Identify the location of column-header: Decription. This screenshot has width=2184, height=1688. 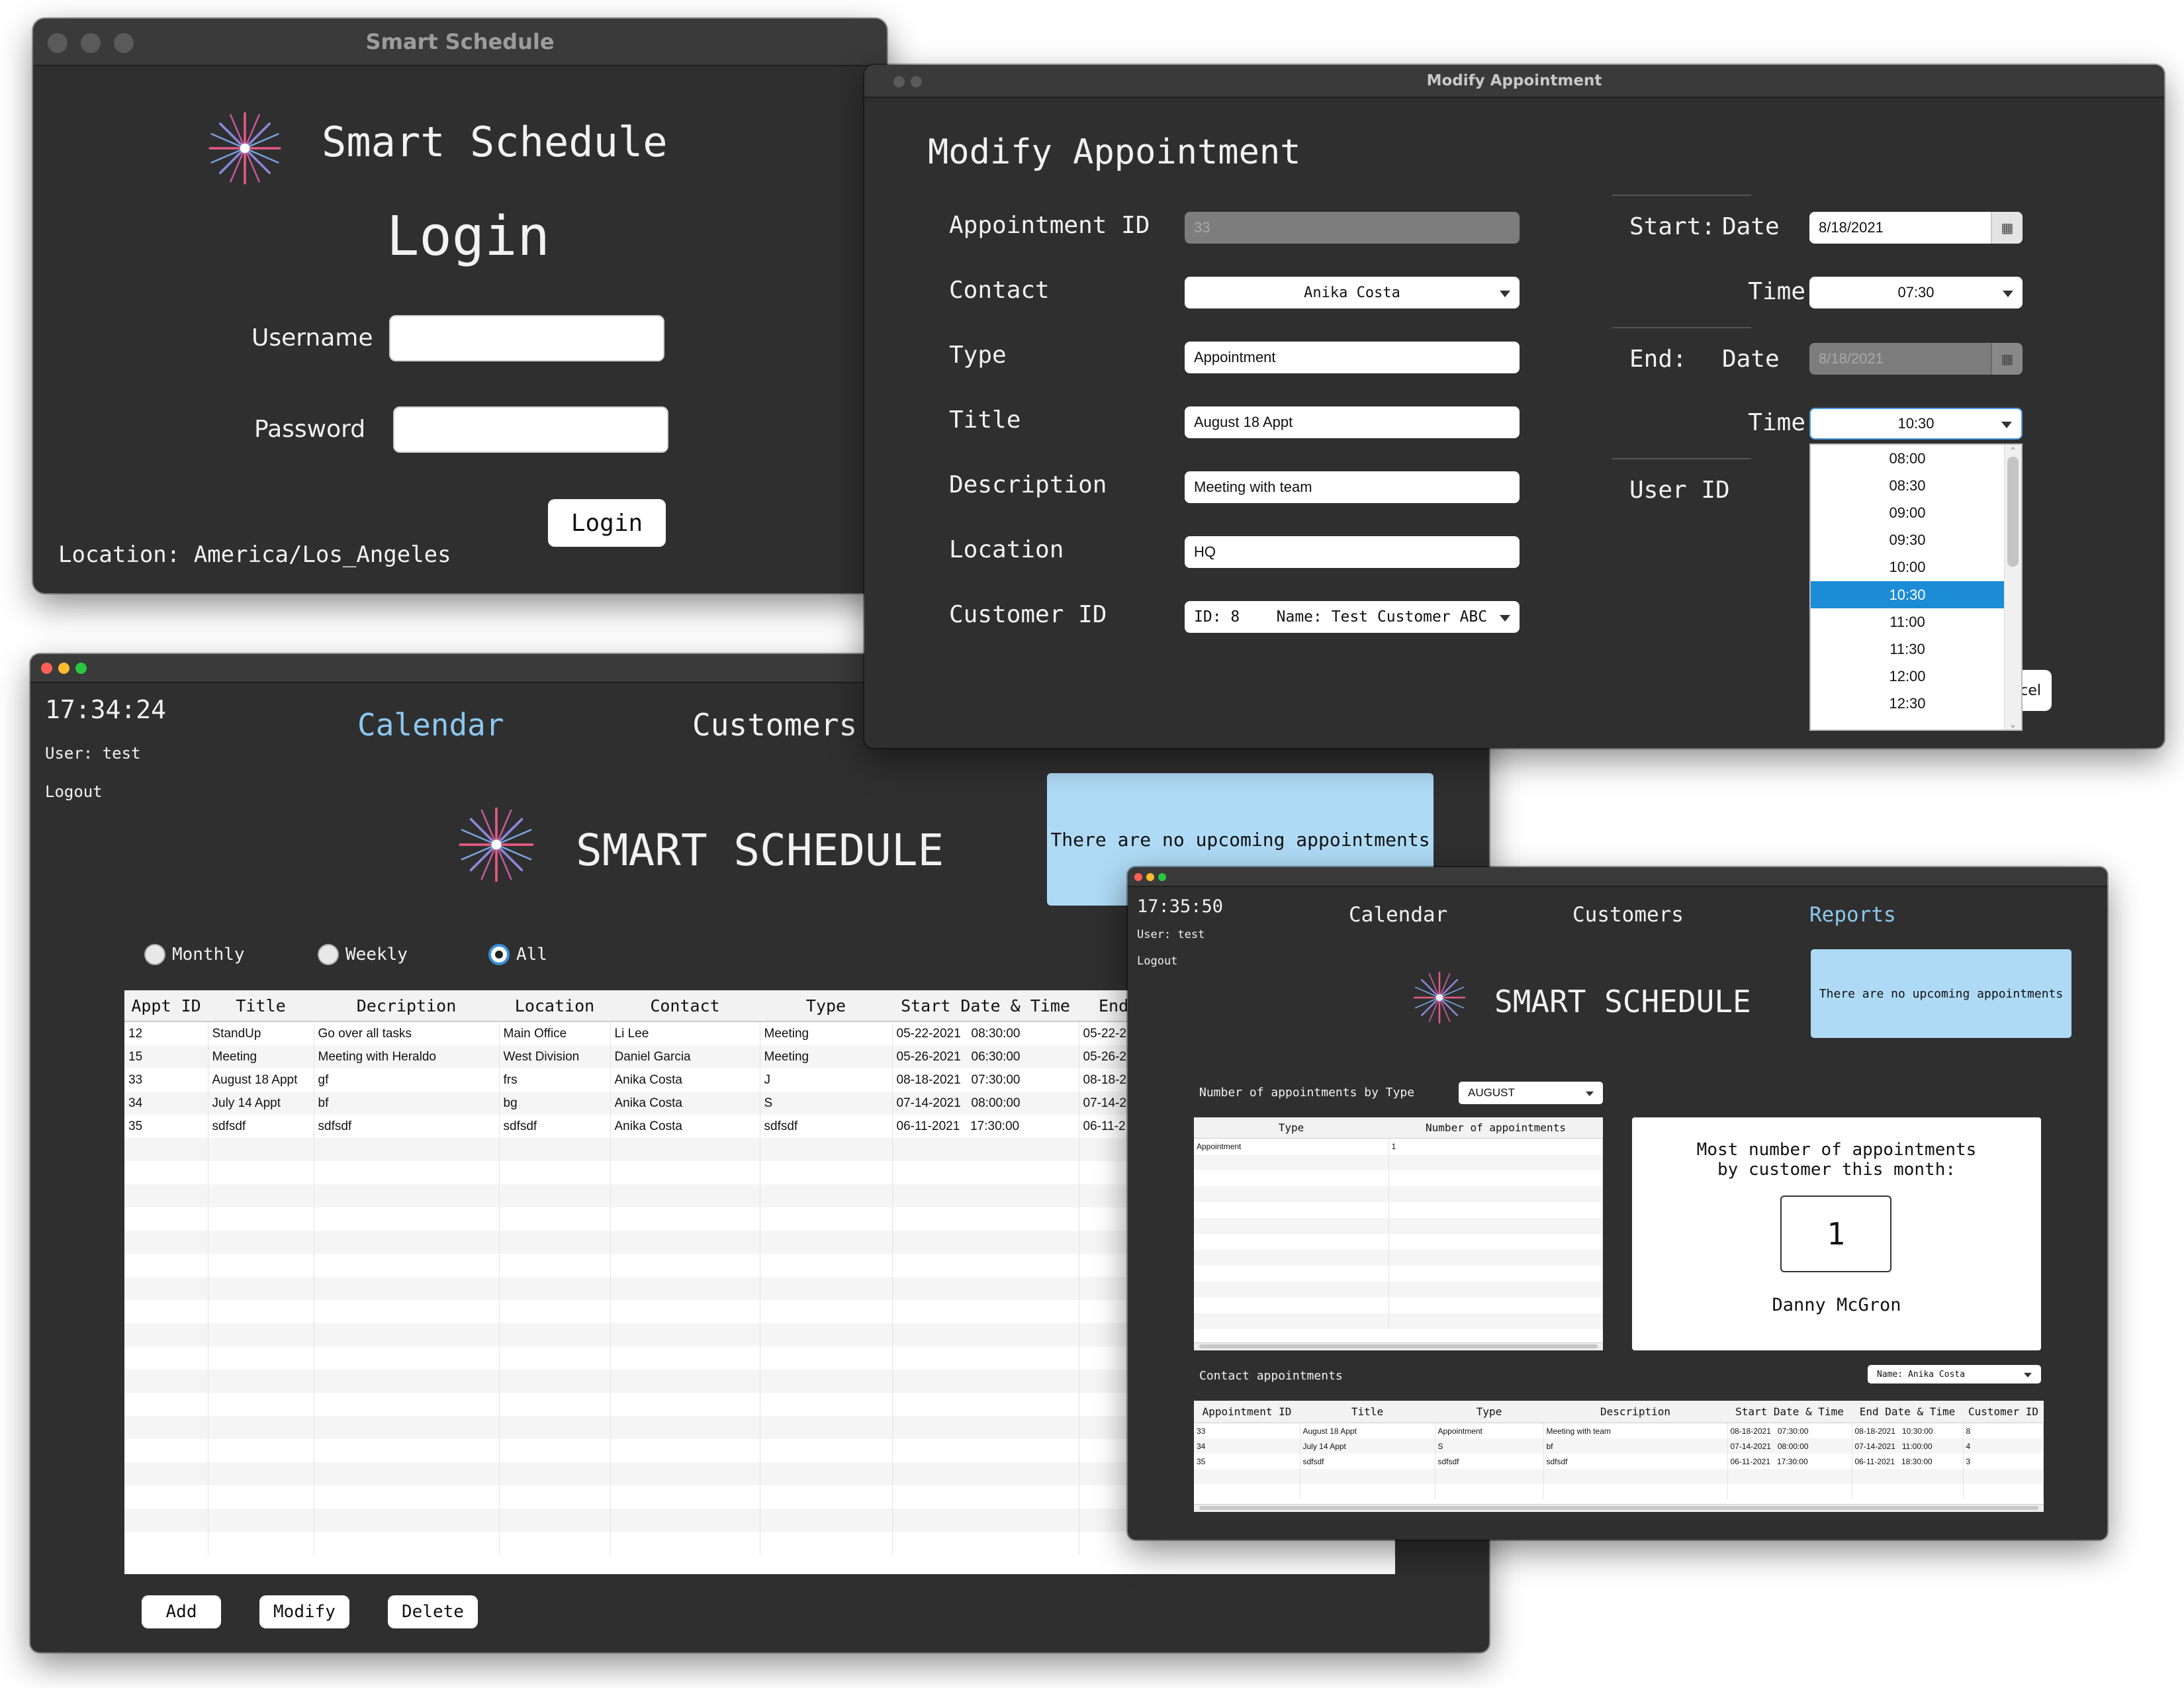
(407, 1005).